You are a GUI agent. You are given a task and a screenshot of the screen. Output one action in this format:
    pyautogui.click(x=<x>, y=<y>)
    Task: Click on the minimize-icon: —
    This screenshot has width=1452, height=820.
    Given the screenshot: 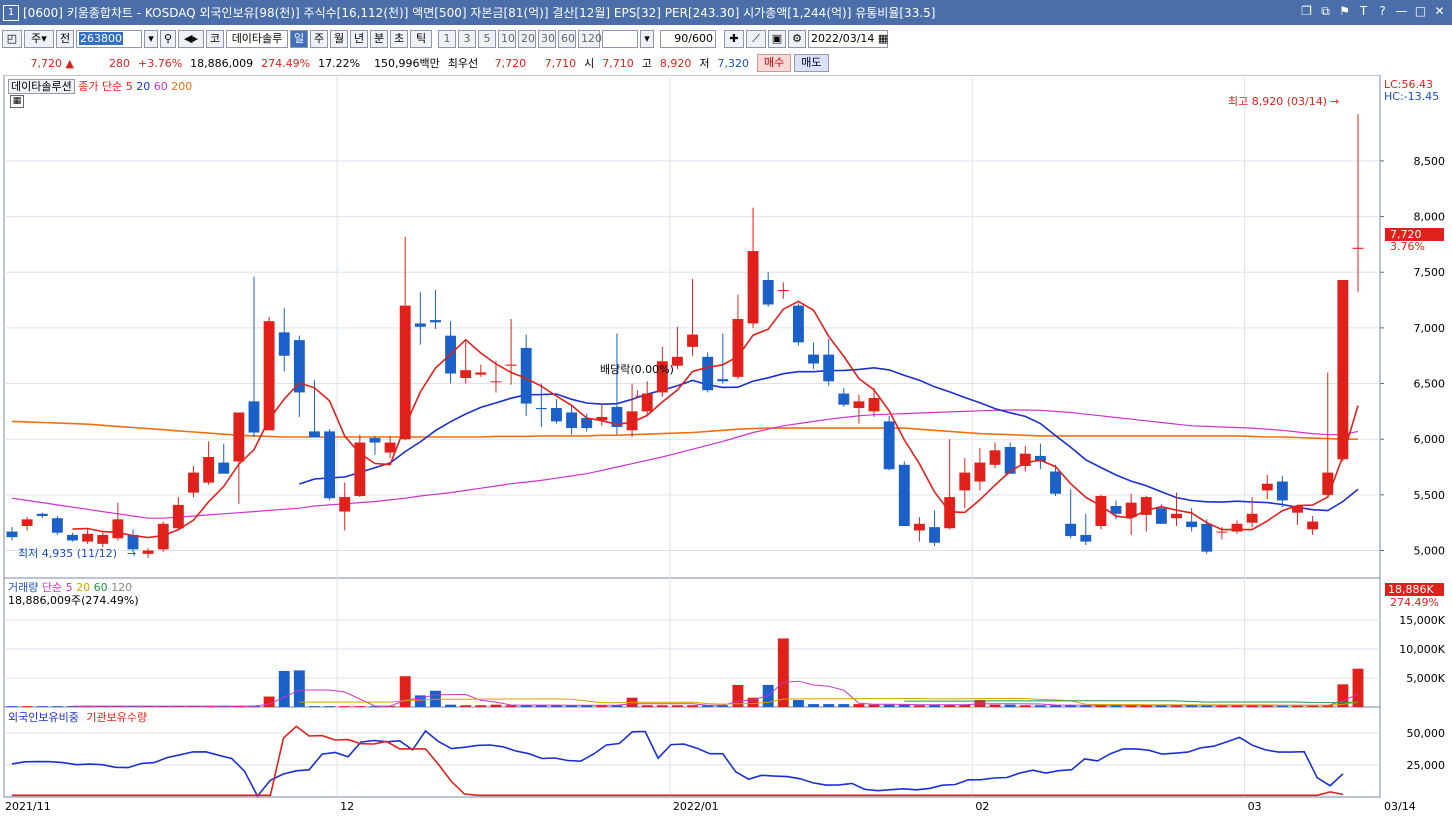 What is the action you would take?
    pyautogui.click(x=1401, y=11)
    